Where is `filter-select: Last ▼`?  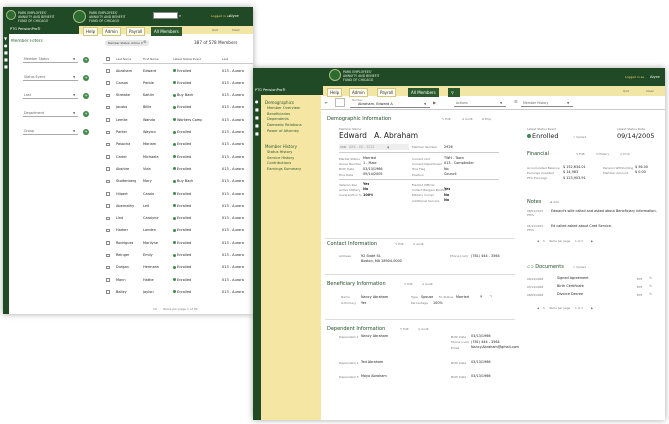
filter-select: Last ▼ is located at coordinates (50, 95).